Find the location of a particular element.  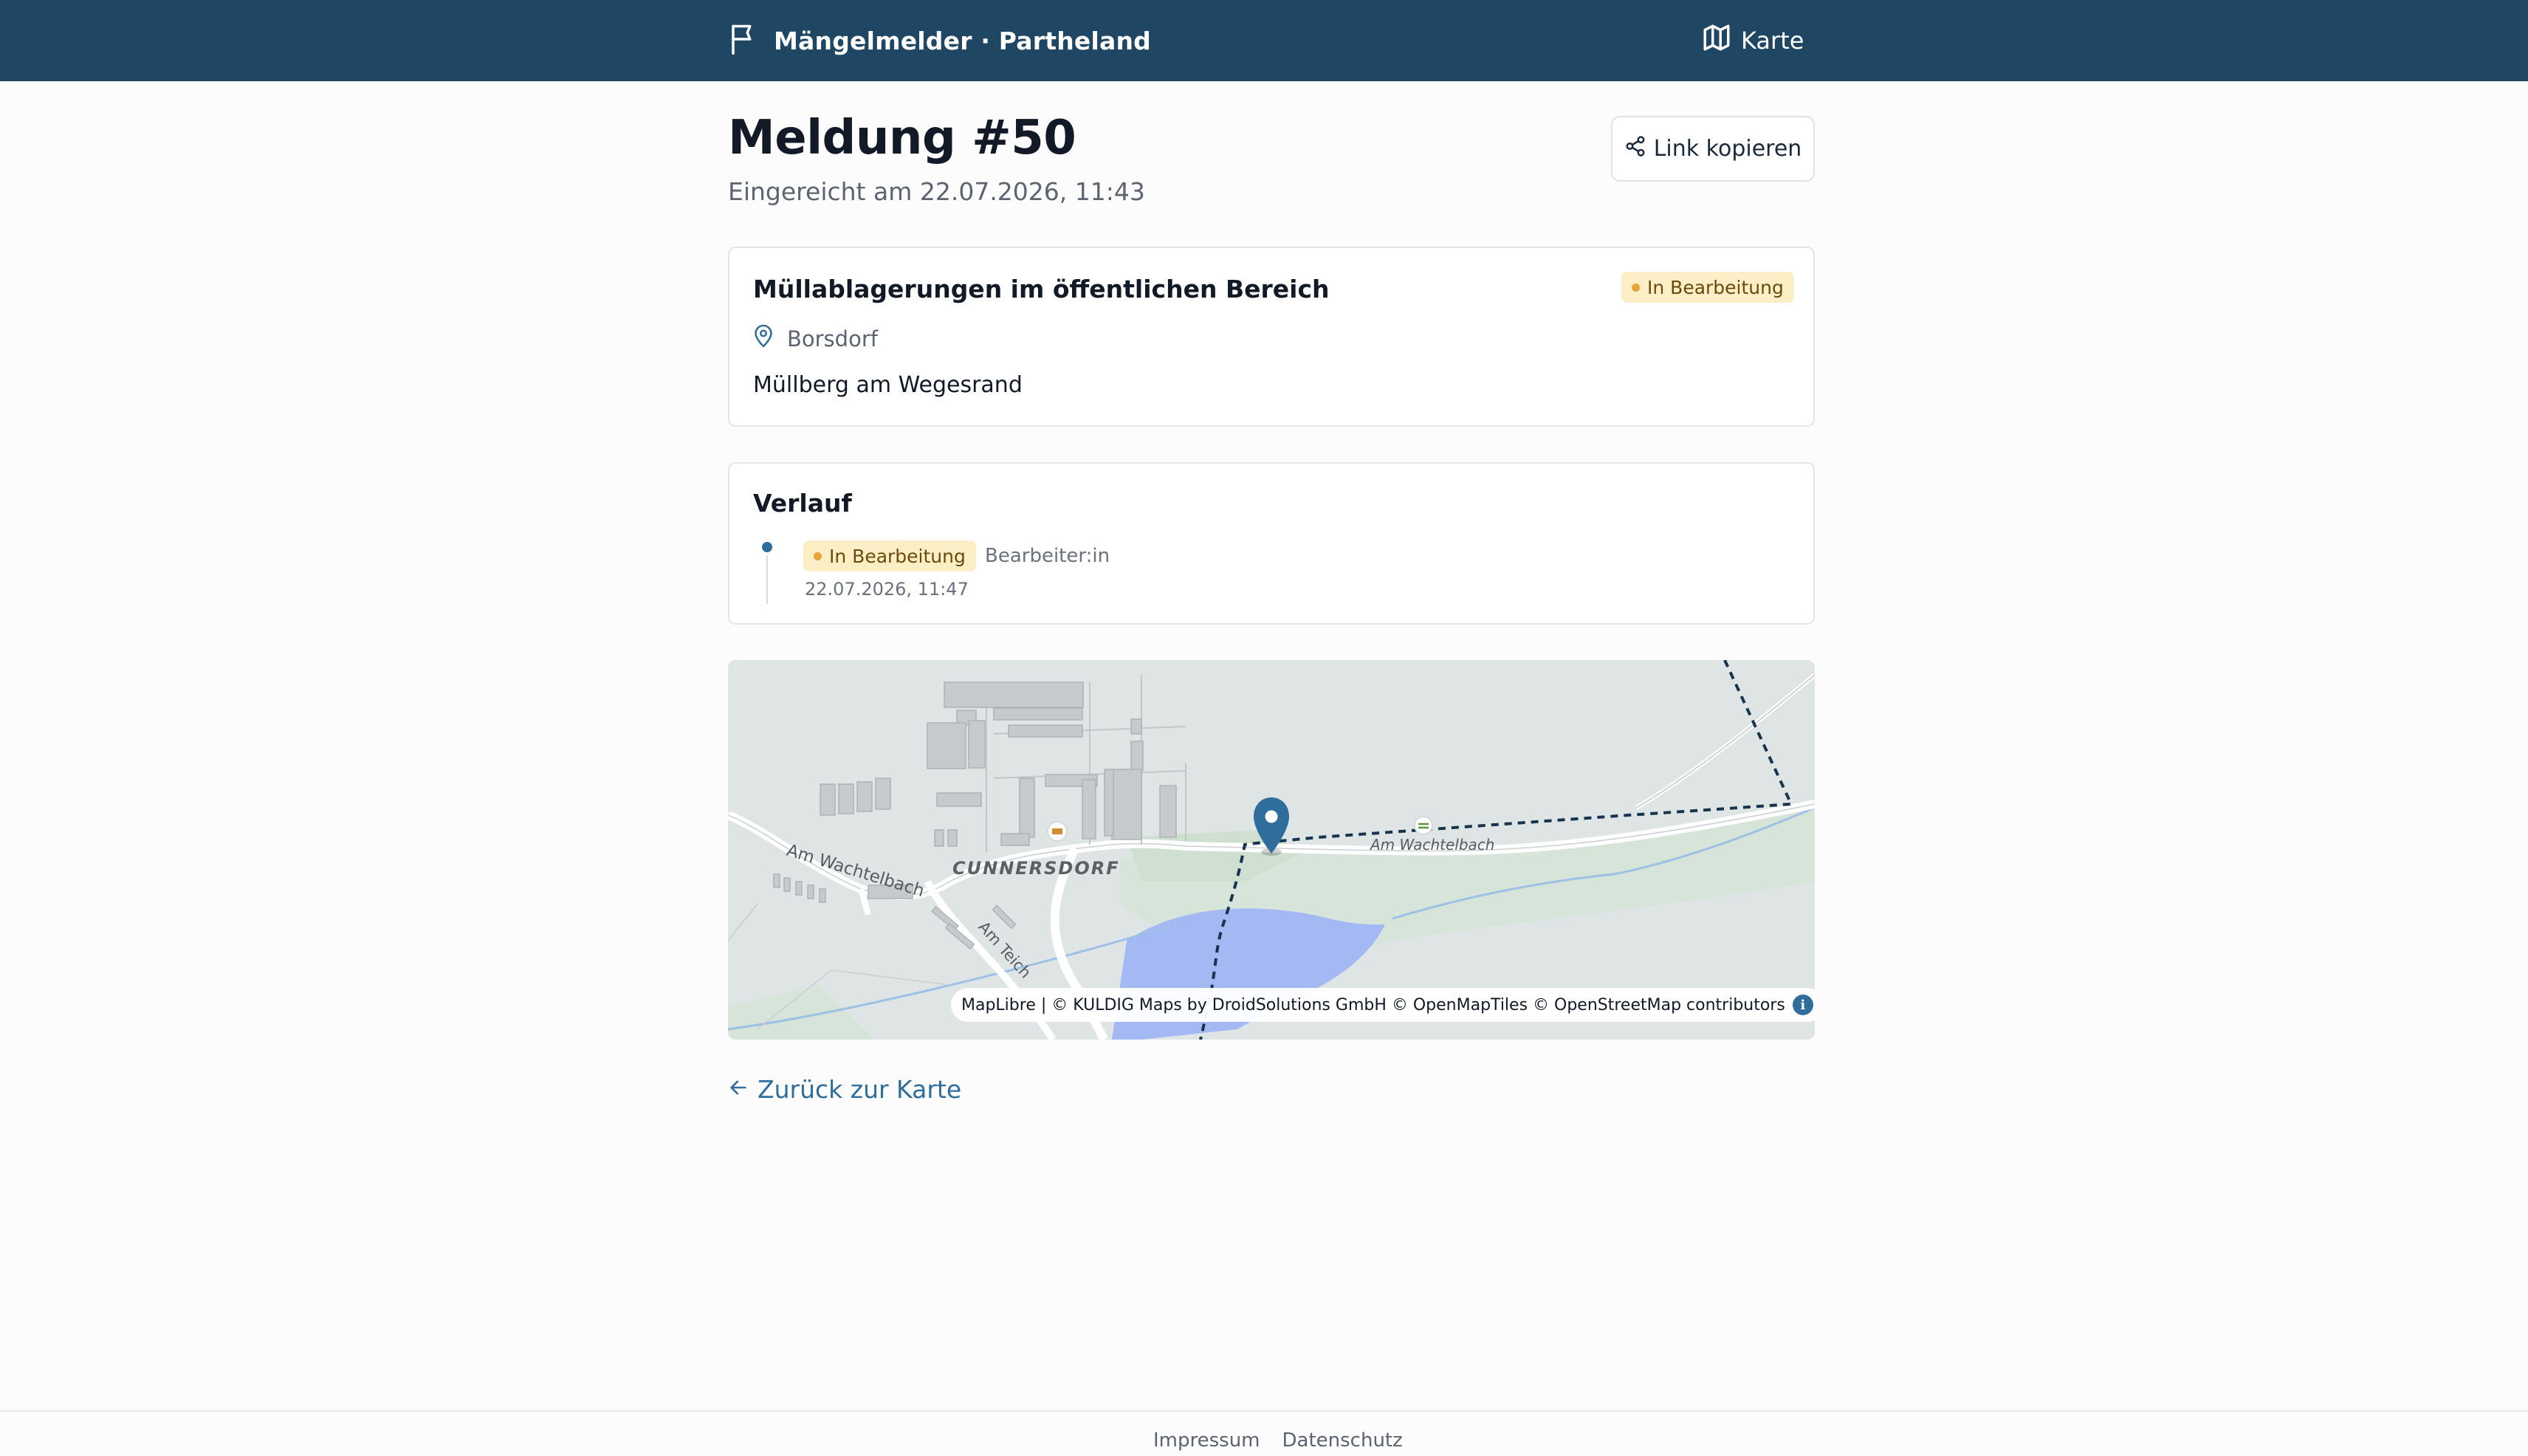

info-icon: i is located at coordinates (1802, 1005).